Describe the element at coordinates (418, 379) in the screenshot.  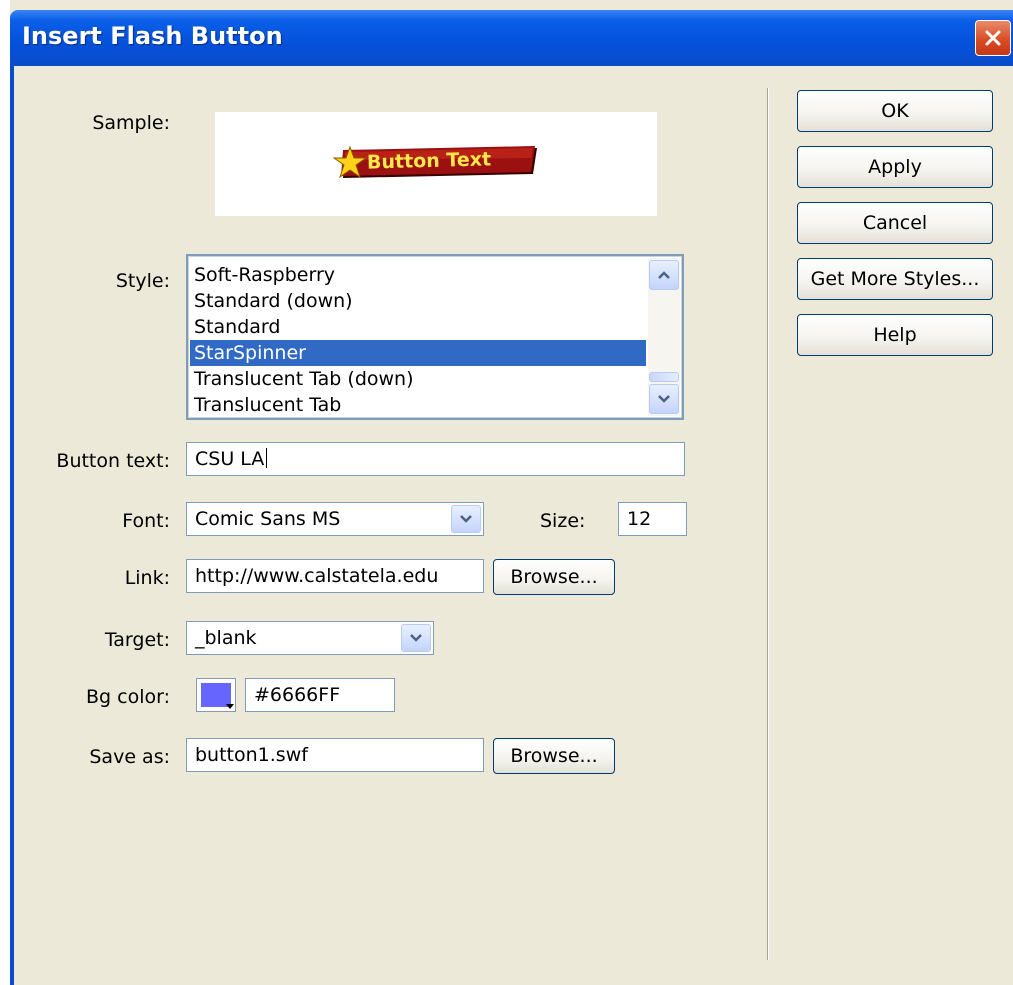
I see `style-option-translucent-tab-down: Translucent Tab (down)` at that location.